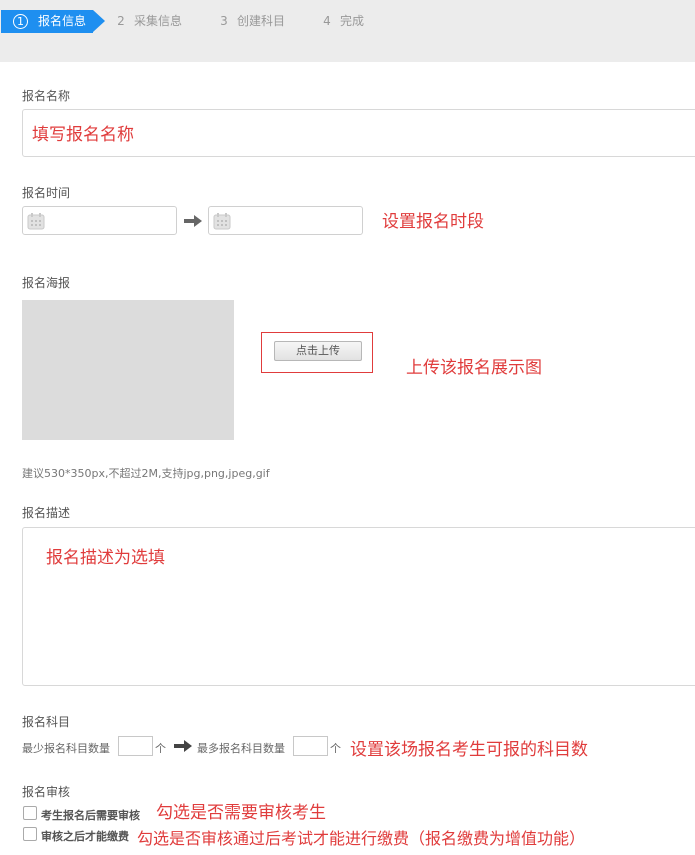 This screenshot has width=695, height=855. Describe the element at coordinates (46, 722) in the screenshot. I see `subject-label: 报名科目` at that location.